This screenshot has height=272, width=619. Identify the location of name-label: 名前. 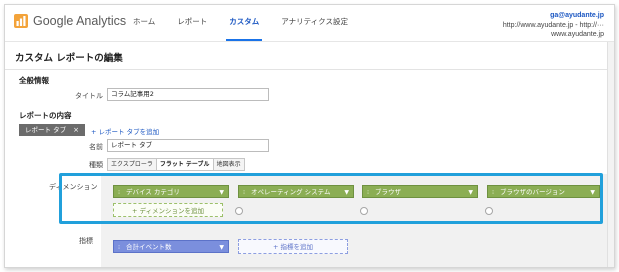
(96, 147).